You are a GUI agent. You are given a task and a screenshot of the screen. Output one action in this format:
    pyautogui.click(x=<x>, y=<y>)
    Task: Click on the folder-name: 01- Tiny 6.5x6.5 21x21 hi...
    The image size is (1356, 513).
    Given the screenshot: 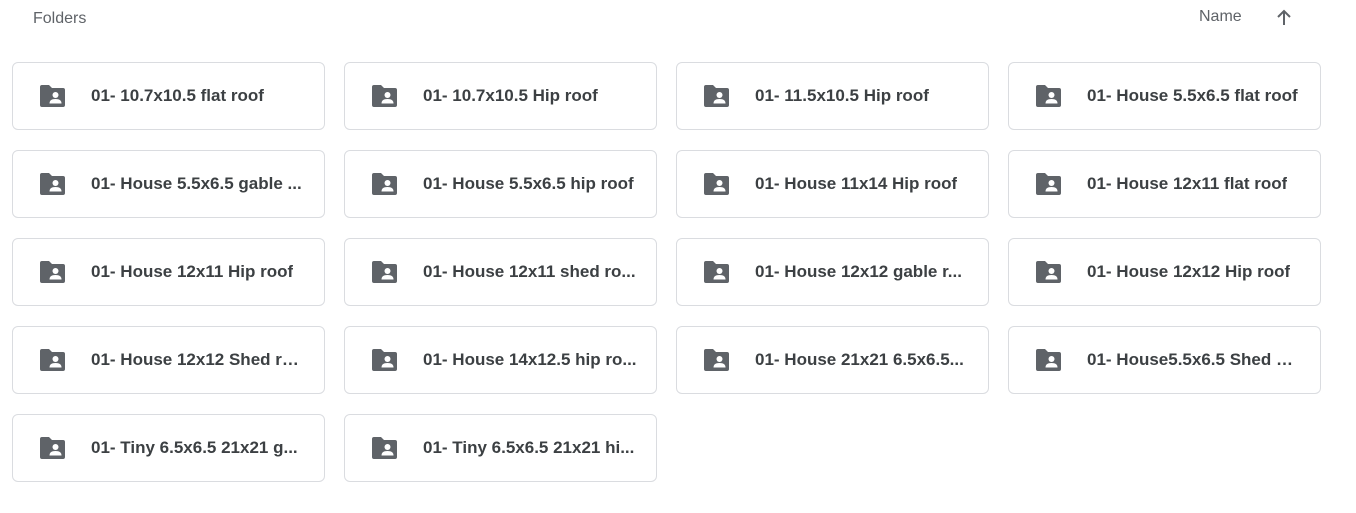 What is the action you would take?
    pyautogui.click(x=529, y=447)
    